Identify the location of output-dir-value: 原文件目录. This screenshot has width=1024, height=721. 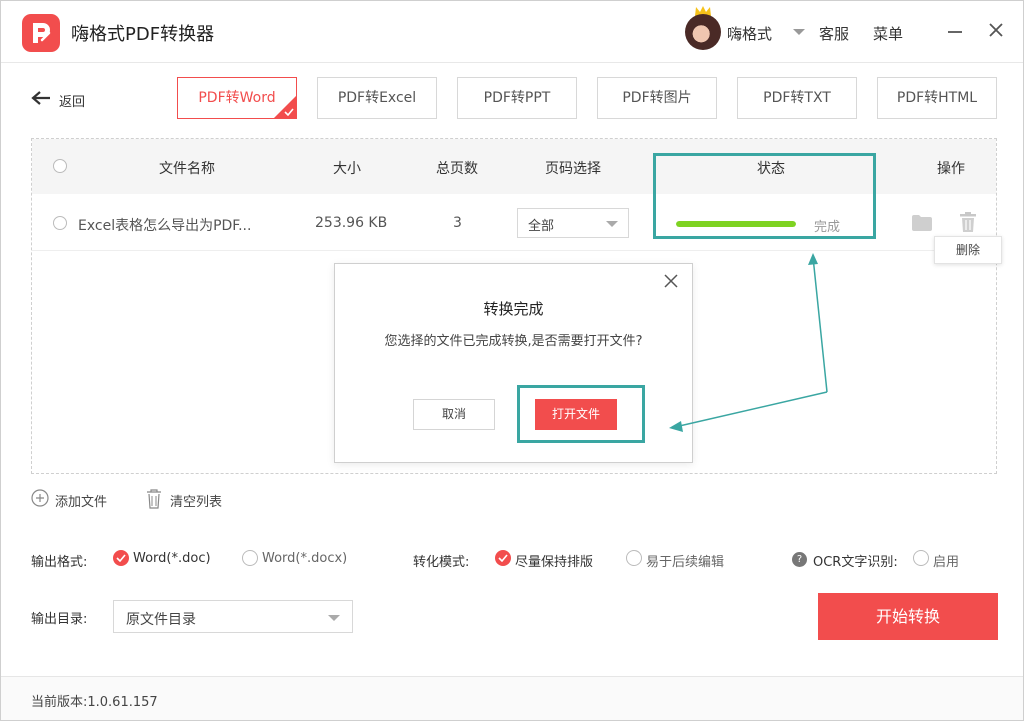
(161, 620).